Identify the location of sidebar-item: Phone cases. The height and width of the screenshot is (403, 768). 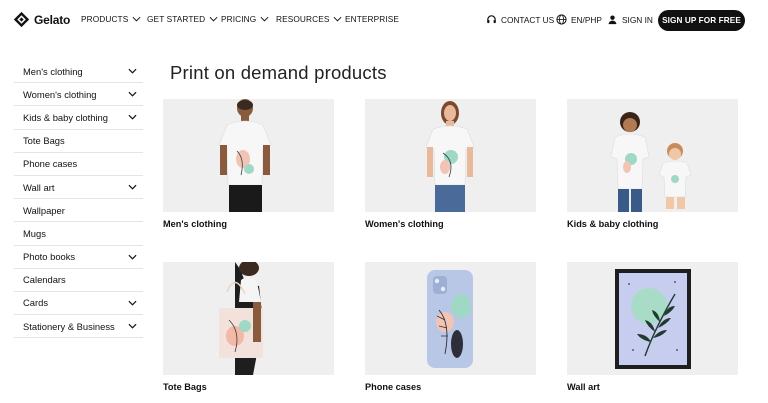
(78, 164).